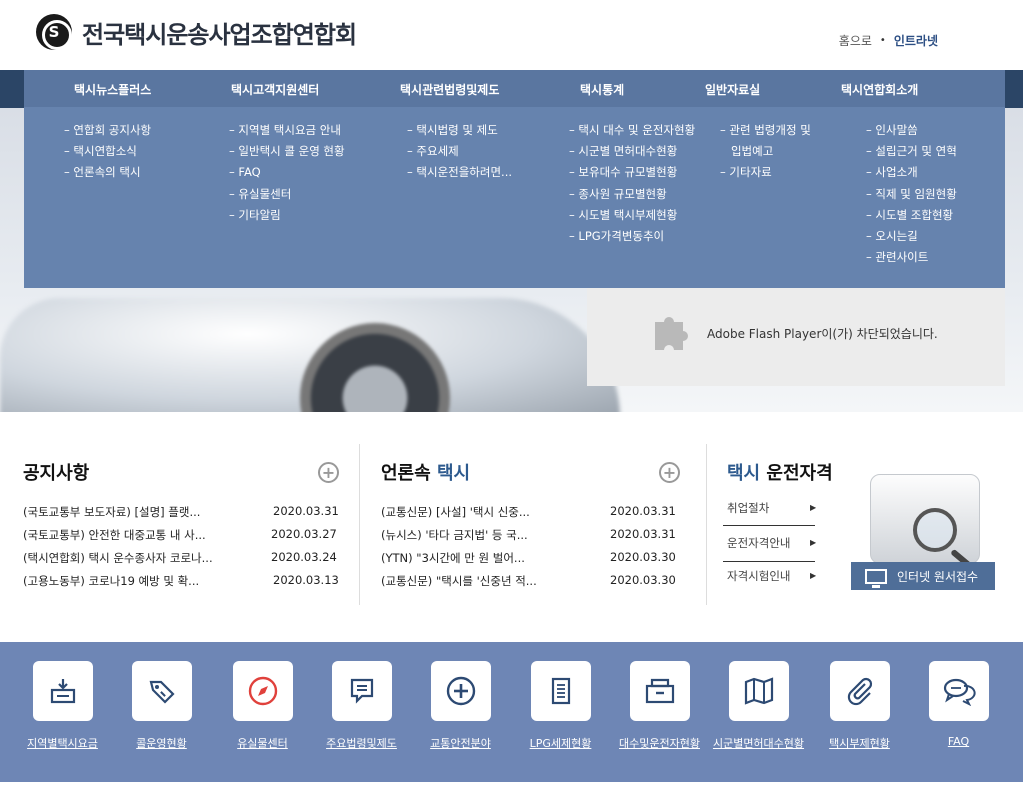 The height and width of the screenshot is (785, 1023). What do you see at coordinates (769, 561) in the screenshot?
I see `license-divider` at bounding box center [769, 561].